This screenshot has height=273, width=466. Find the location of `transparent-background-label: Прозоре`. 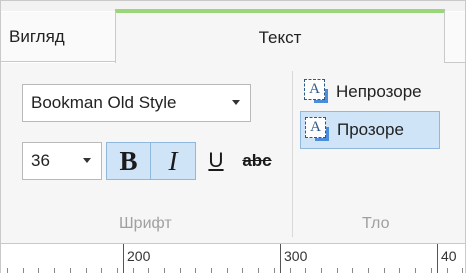

transparent-background-label: Прозоре is located at coordinates (370, 129).